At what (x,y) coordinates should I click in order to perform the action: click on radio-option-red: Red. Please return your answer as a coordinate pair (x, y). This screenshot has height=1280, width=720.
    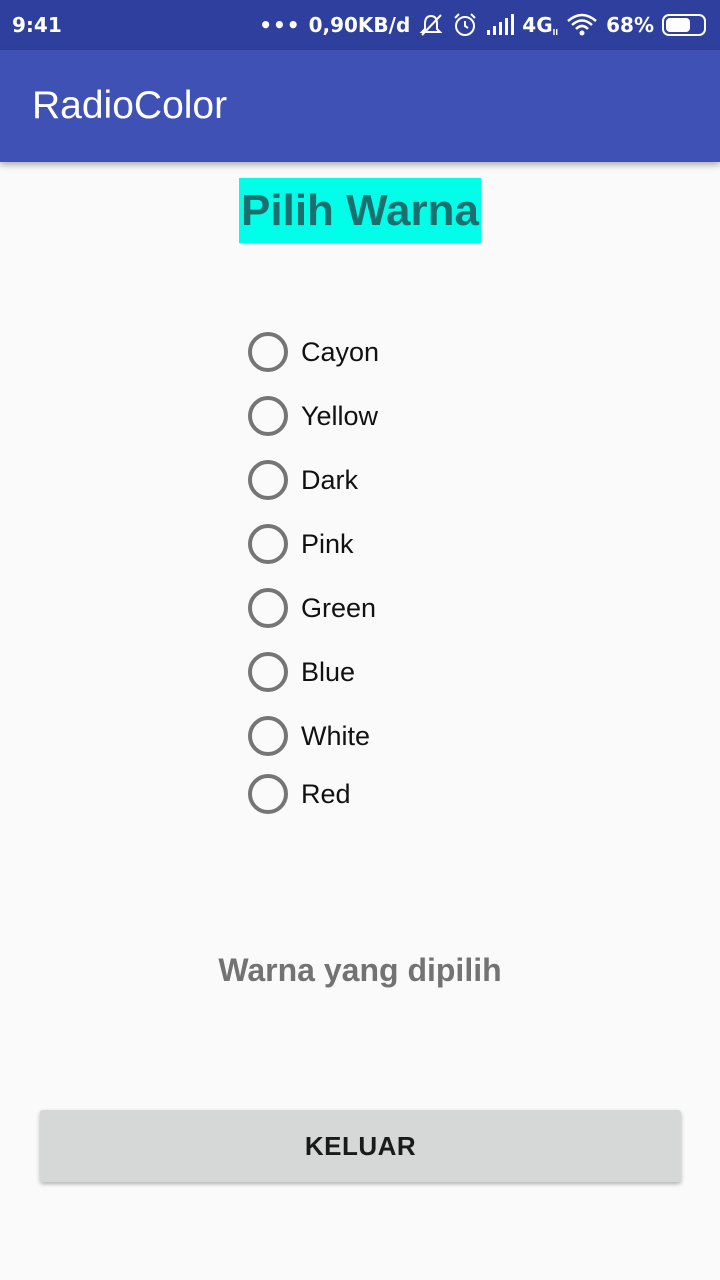
    Looking at the image, I should click on (406, 794).